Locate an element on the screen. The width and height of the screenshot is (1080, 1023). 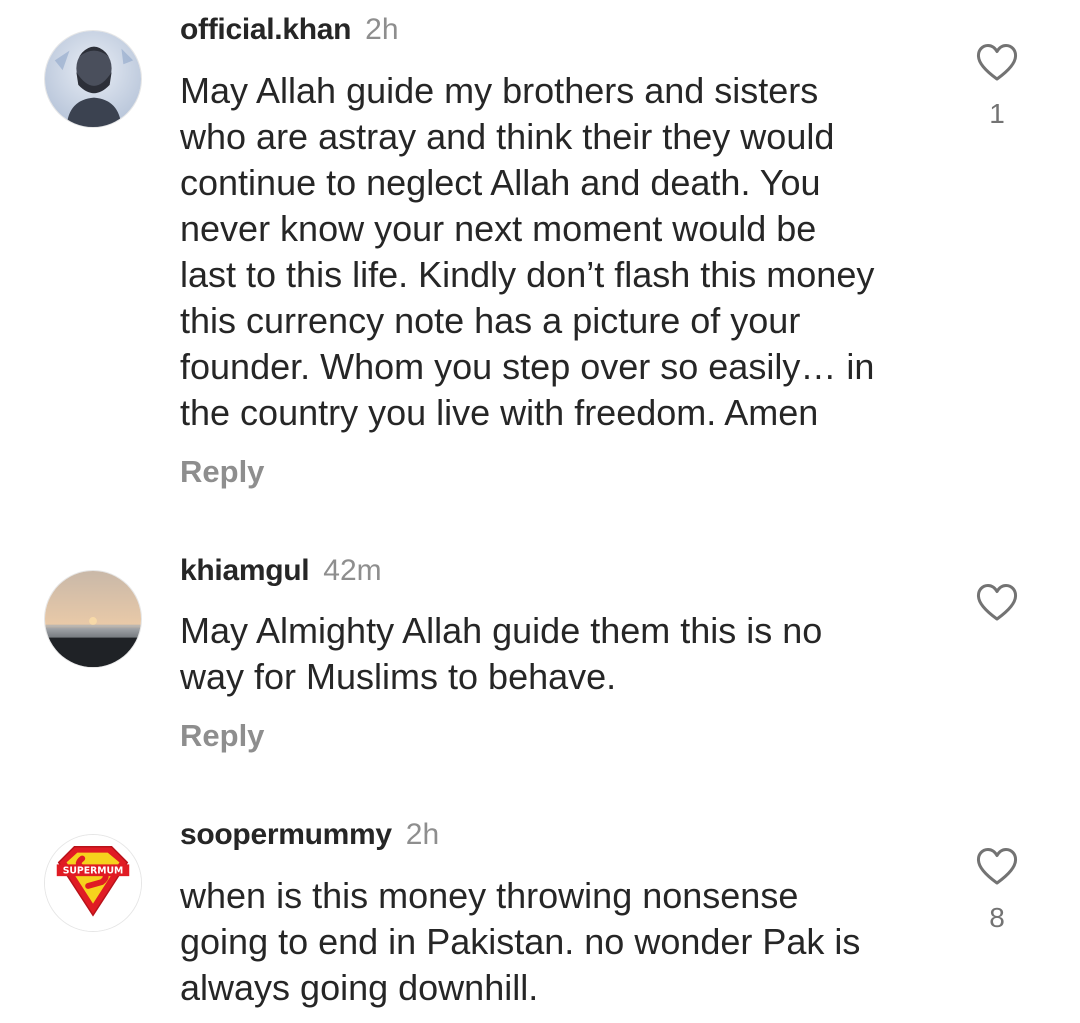
timestamp: 42m is located at coordinates (352, 570).